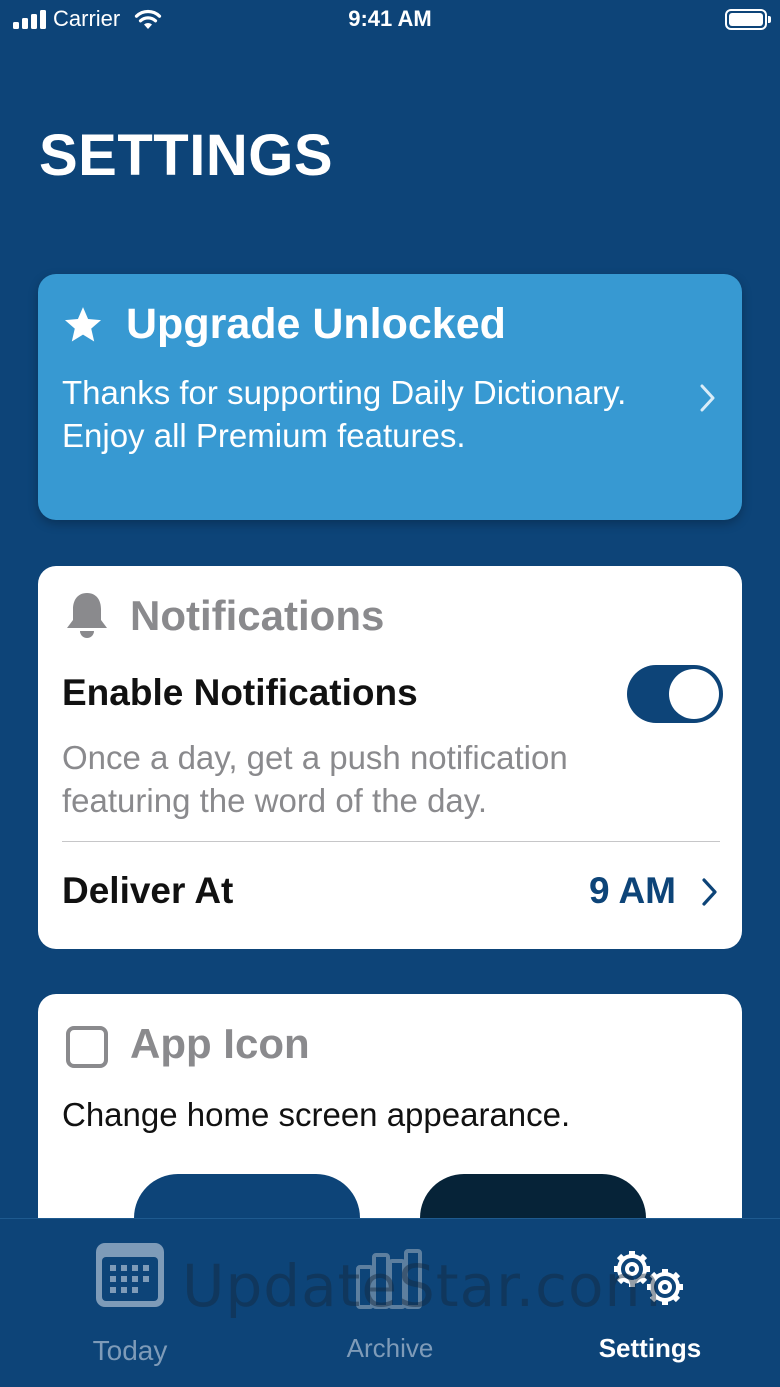 The height and width of the screenshot is (1387, 780). Describe the element at coordinates (316, 1114) in the screenshot. I see `app-icon-description: Change home screen appearance.` at that location.